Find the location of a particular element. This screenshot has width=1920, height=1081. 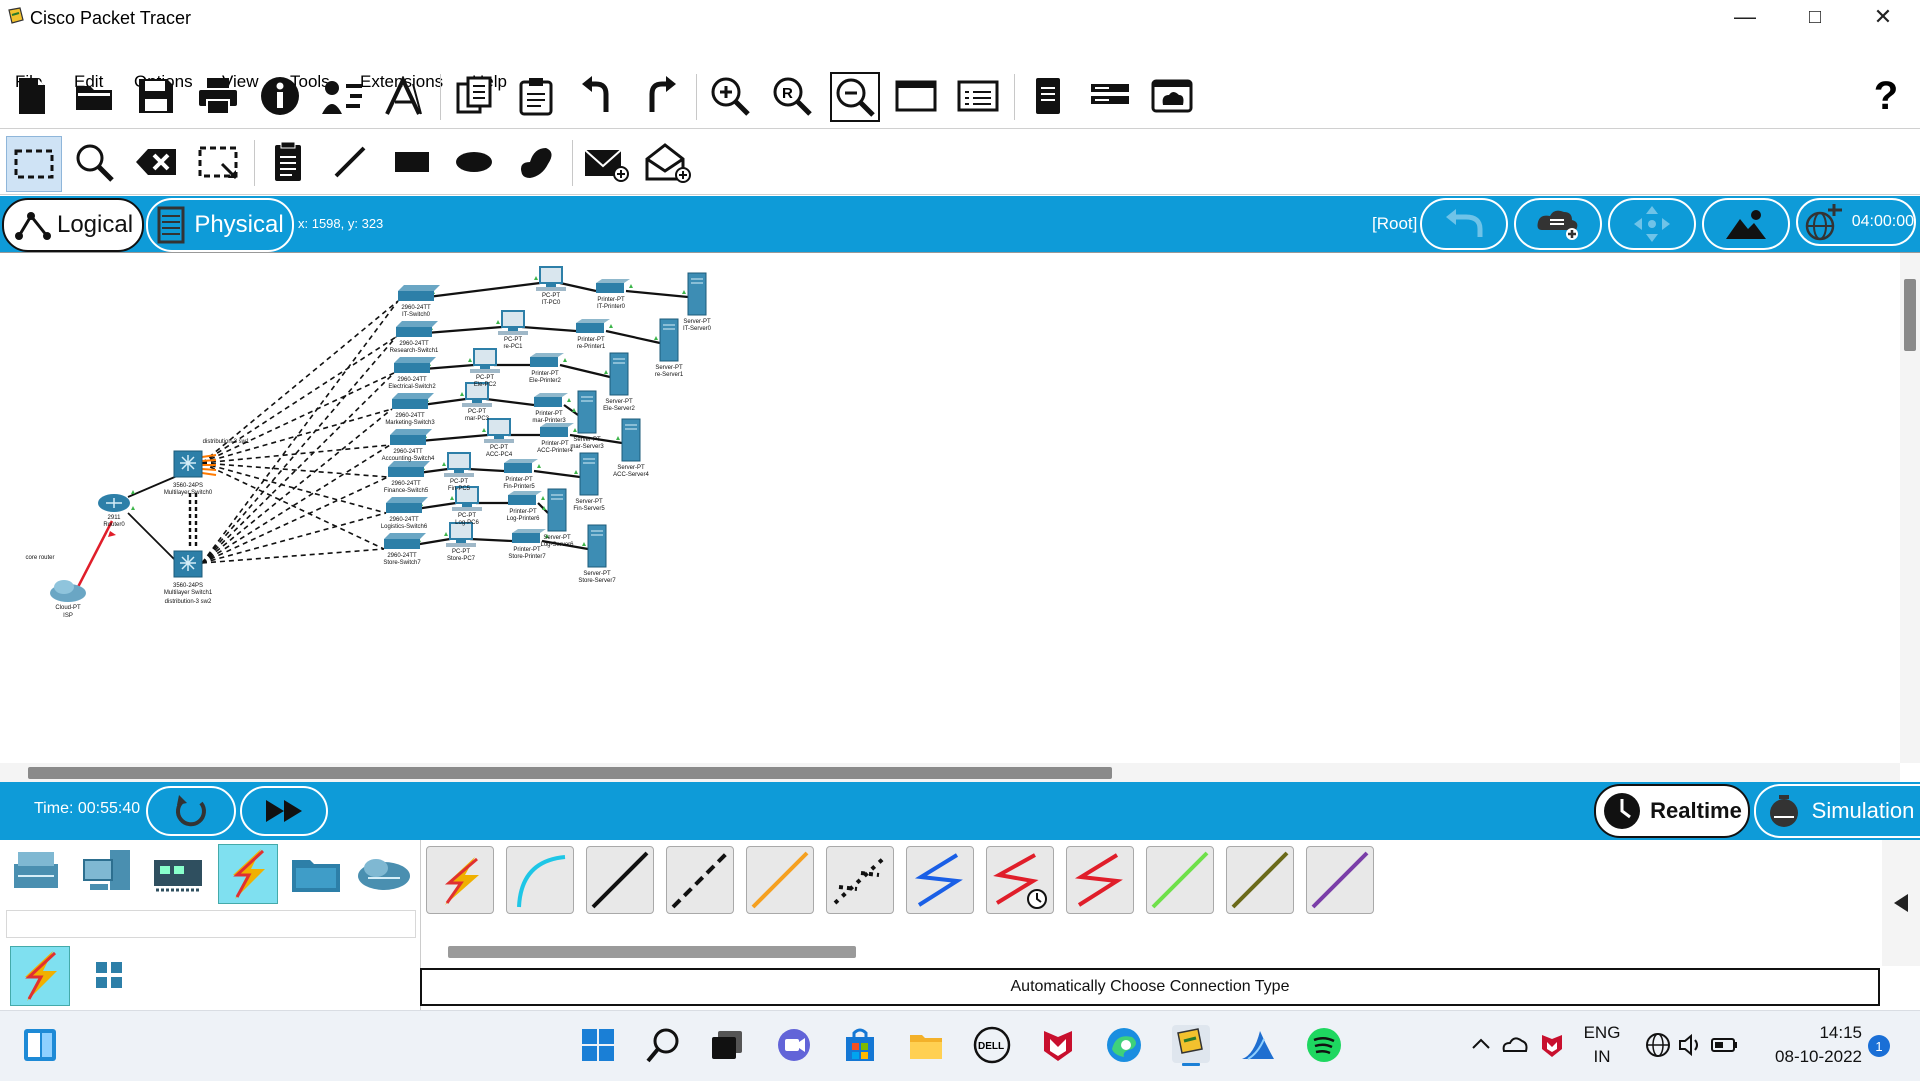

multiuser-icon is located at coordinates (384, 874).